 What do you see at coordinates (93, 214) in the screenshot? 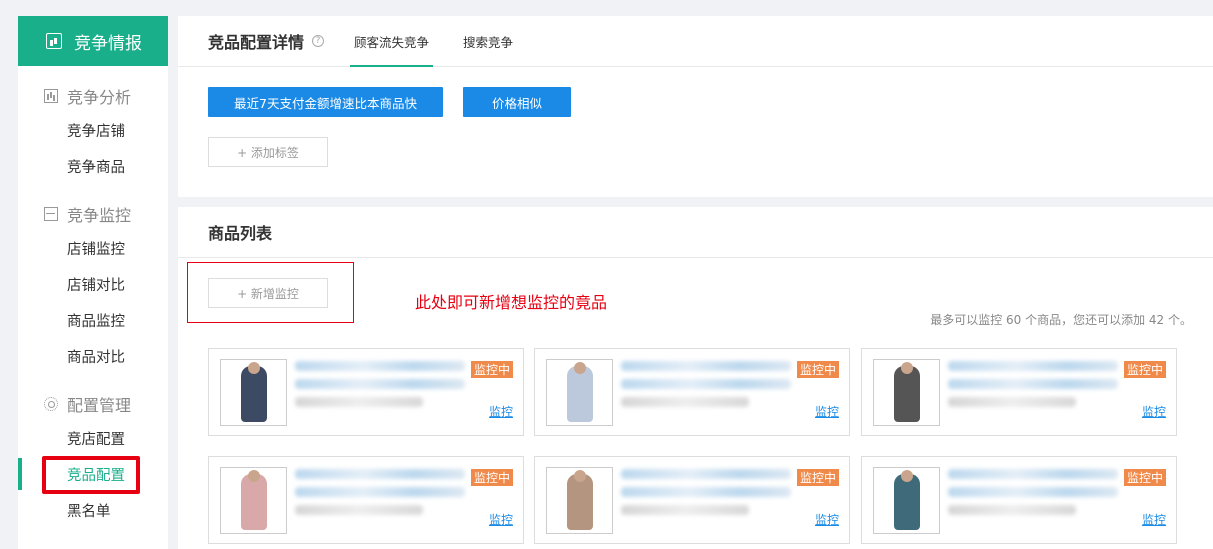
I see `sidebar-group-title: 竞争监控` at bounding box center [93, 214].